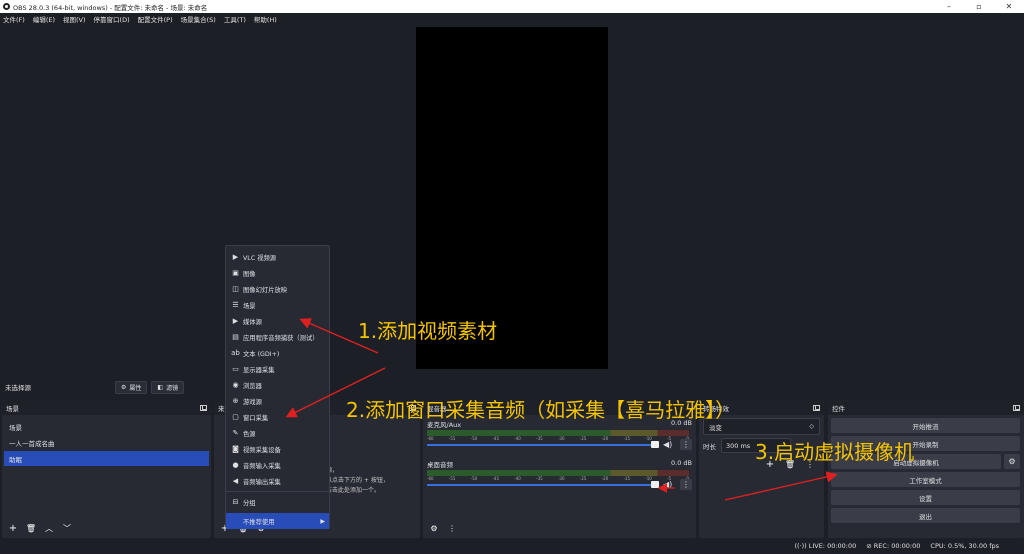  I want to click on menu-item-browser: ◉ 浏览器, so click(277, 385).